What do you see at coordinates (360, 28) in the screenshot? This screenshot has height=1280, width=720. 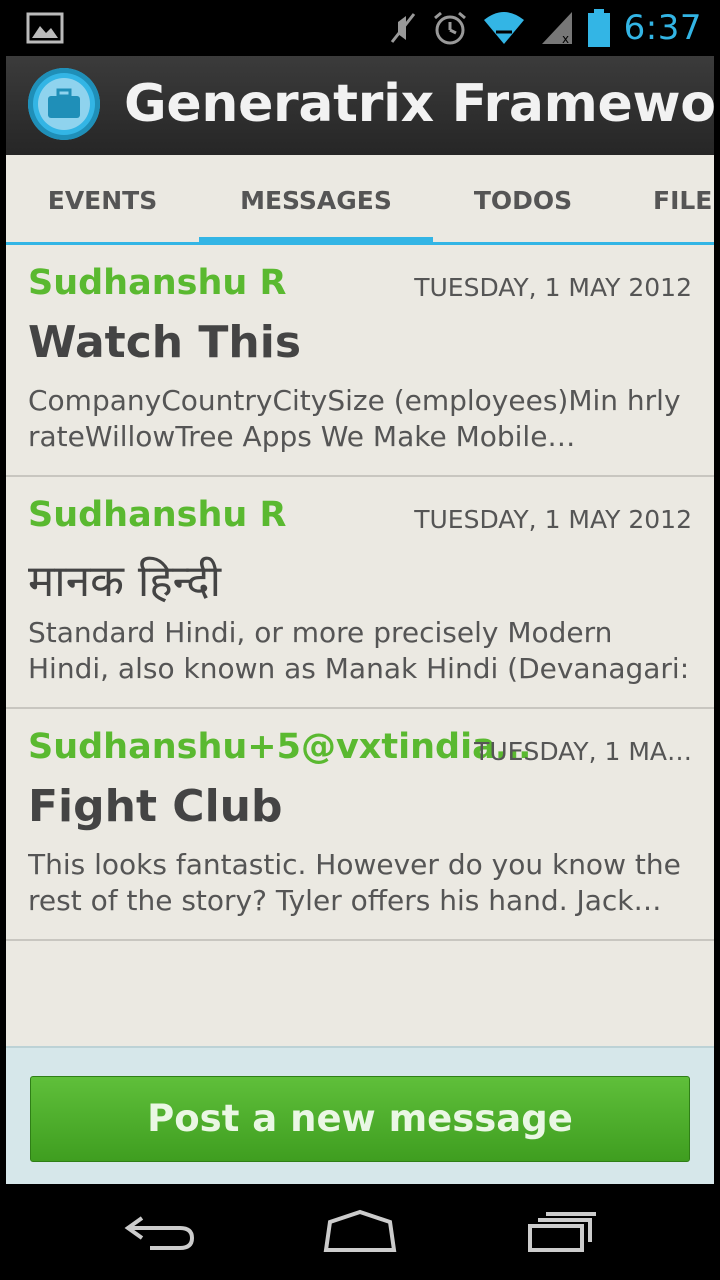 I see `status-bar: x 6:37` at bounding box center [360, 28].